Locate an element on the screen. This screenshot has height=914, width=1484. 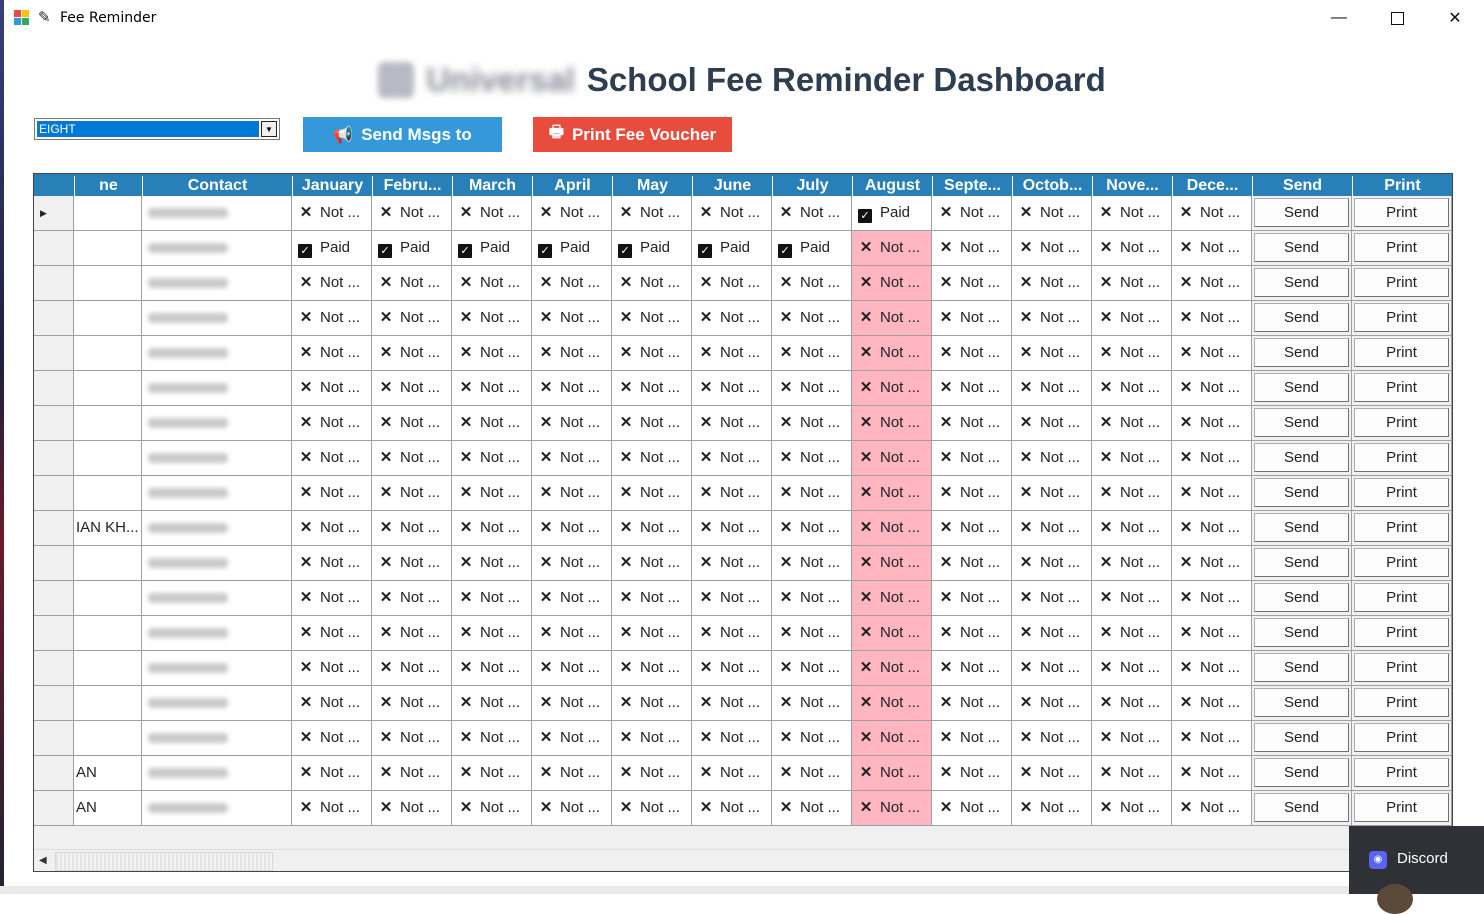
maximize-button is located at coordinates (1397, 18).